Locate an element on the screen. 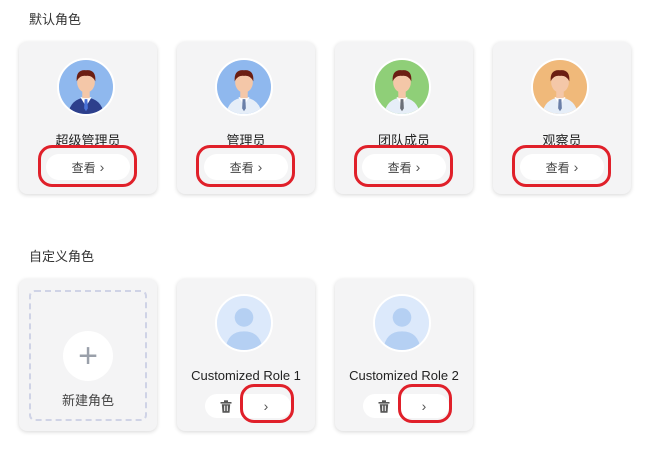 Image resolution: width=647 pixels, height=452 pixels. admin-avatar-icon is located at coordinates (244, 87).